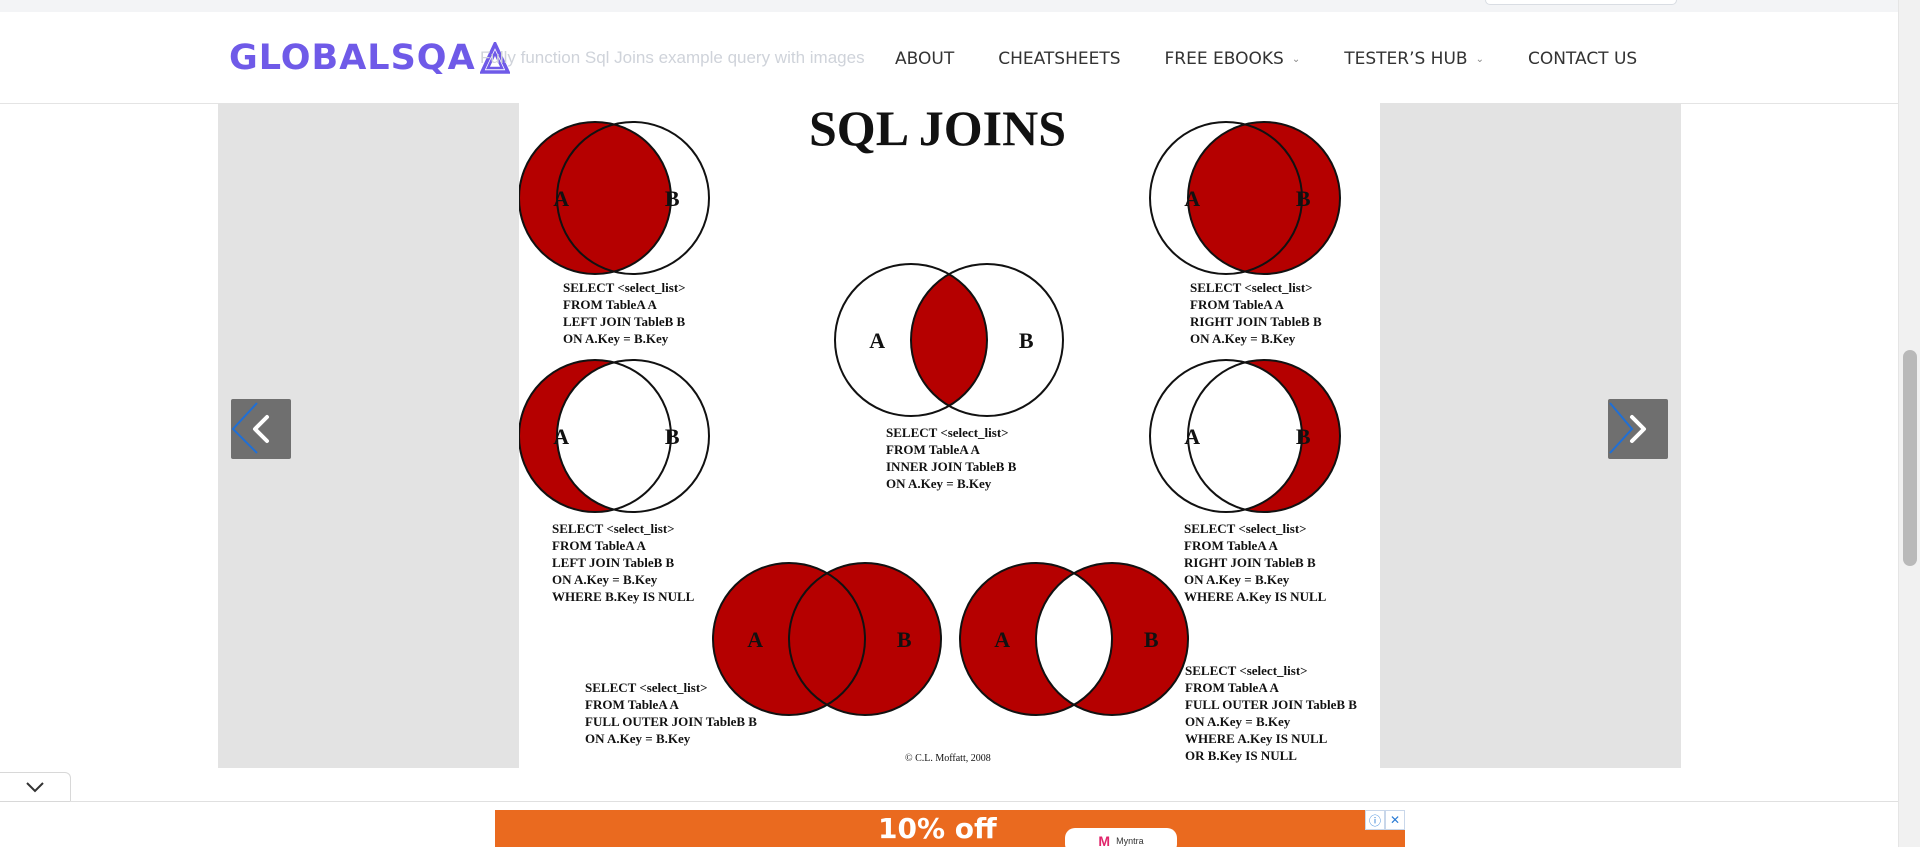  What do you see at coordinates (1250, 562) in the screenshot?
I see `right-excl-query-line: RIGHT JOIN TableB B` at bounding box center [1250, 562].